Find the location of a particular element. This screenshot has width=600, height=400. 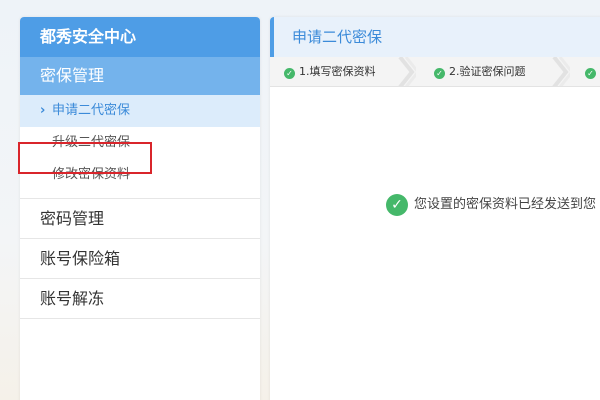

highlight-annotation is located at coordinates (85, 158).